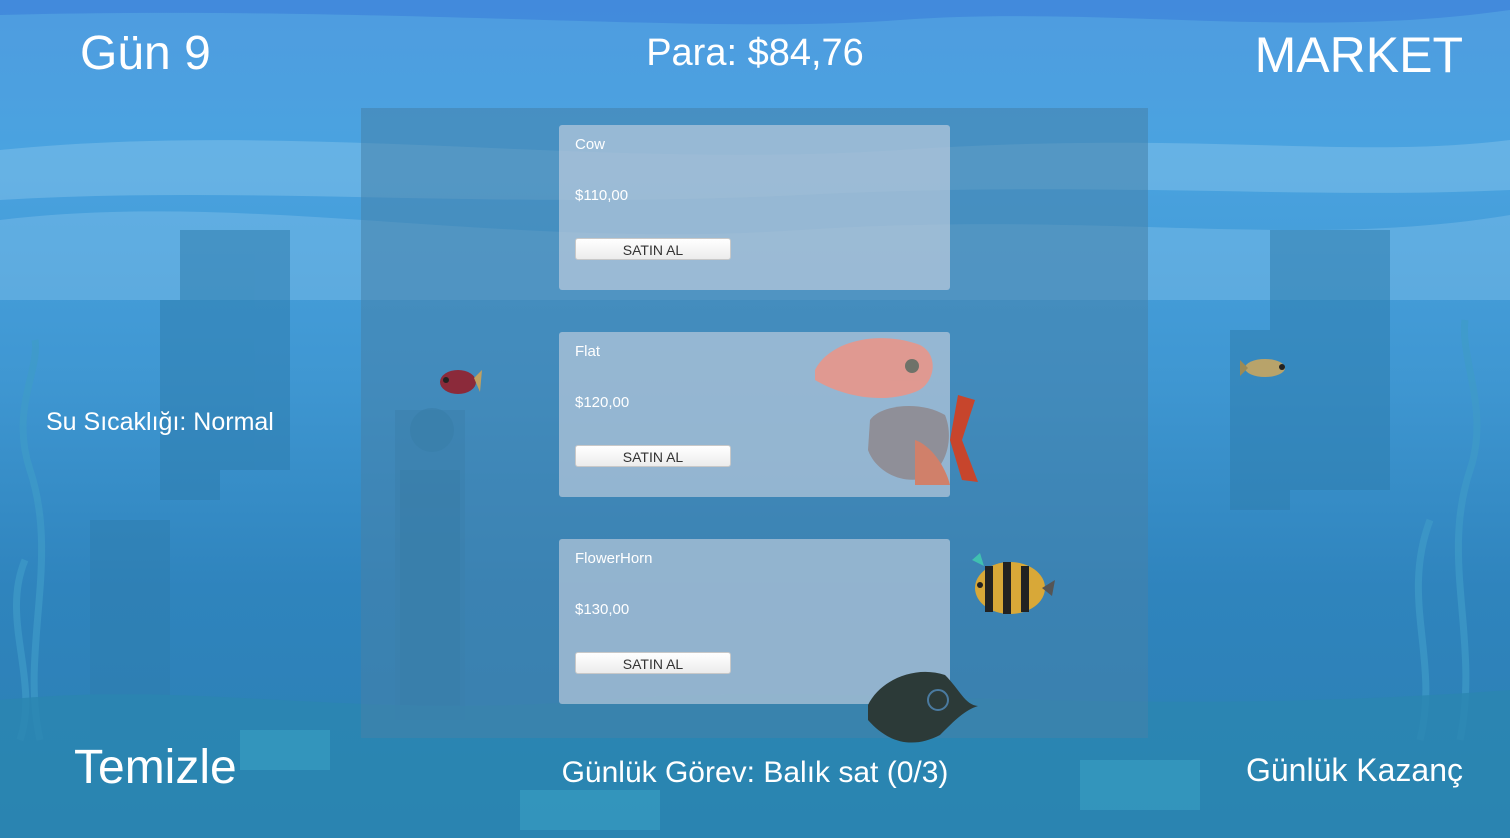 This screenshot has height=838, width=1510. Describe the element at coordinates (923, 707) in the screenshot. I see `dark-manta-fish-sprite` at that location.